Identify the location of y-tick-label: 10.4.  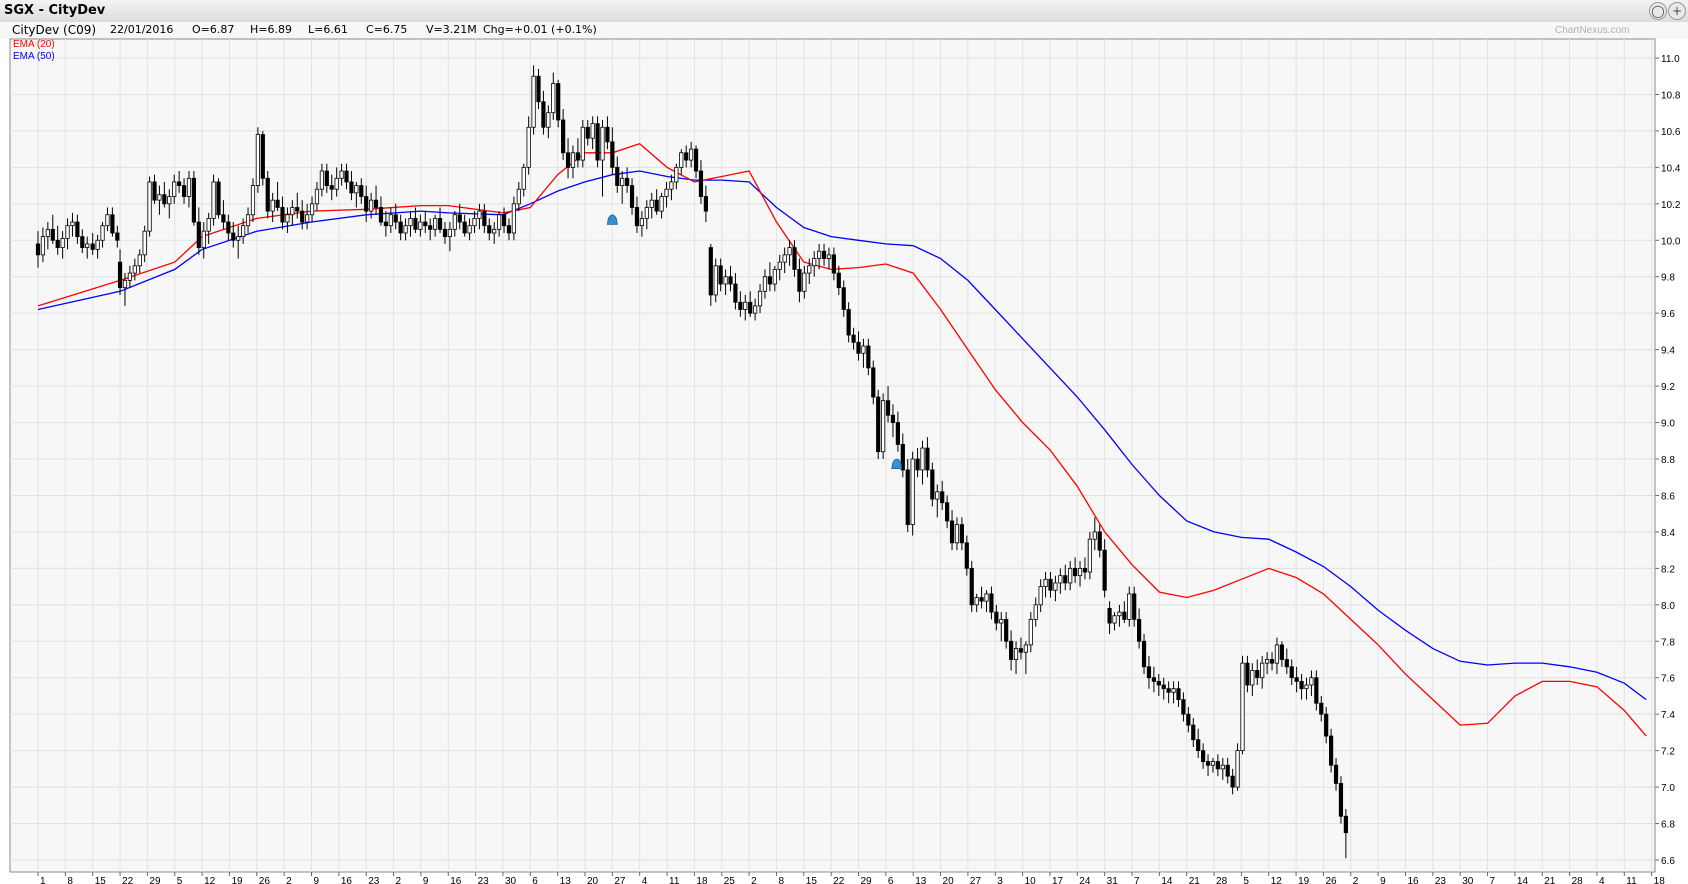
(1671, 168).